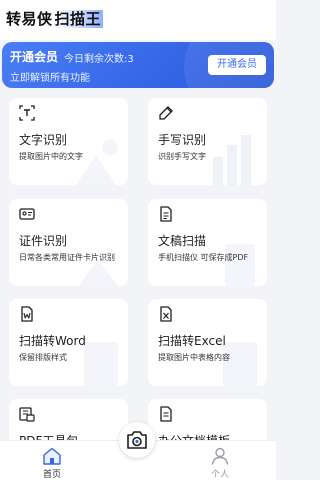  What do you see at coordinates (220, 456) in the screenshot?
I see `person-icon` at bounding box center [220, 456].